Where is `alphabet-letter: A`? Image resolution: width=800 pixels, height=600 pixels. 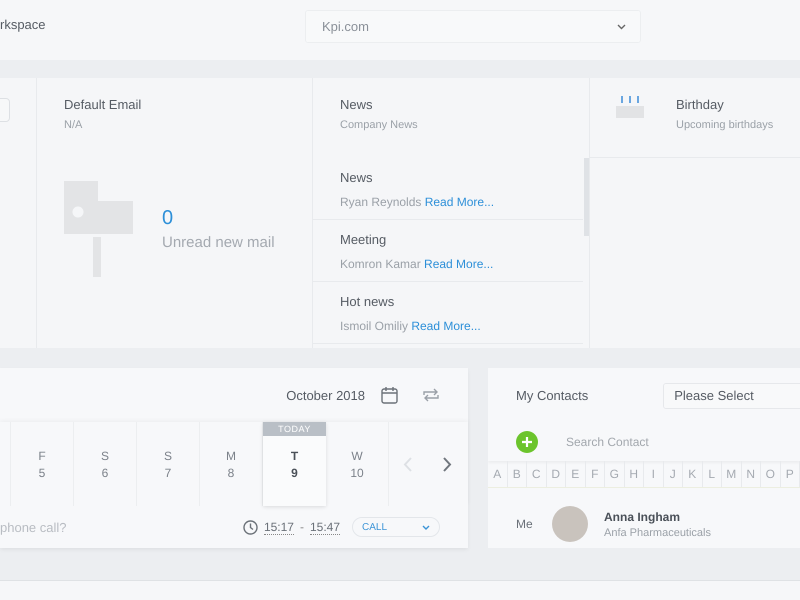 alphabet-letter: A is located at coordinates (498, 474).